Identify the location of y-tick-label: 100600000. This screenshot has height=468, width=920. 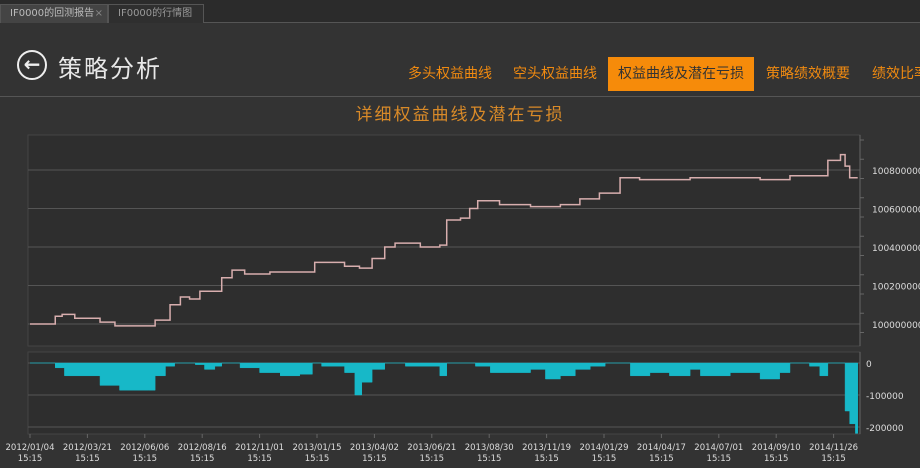
(896, 211).